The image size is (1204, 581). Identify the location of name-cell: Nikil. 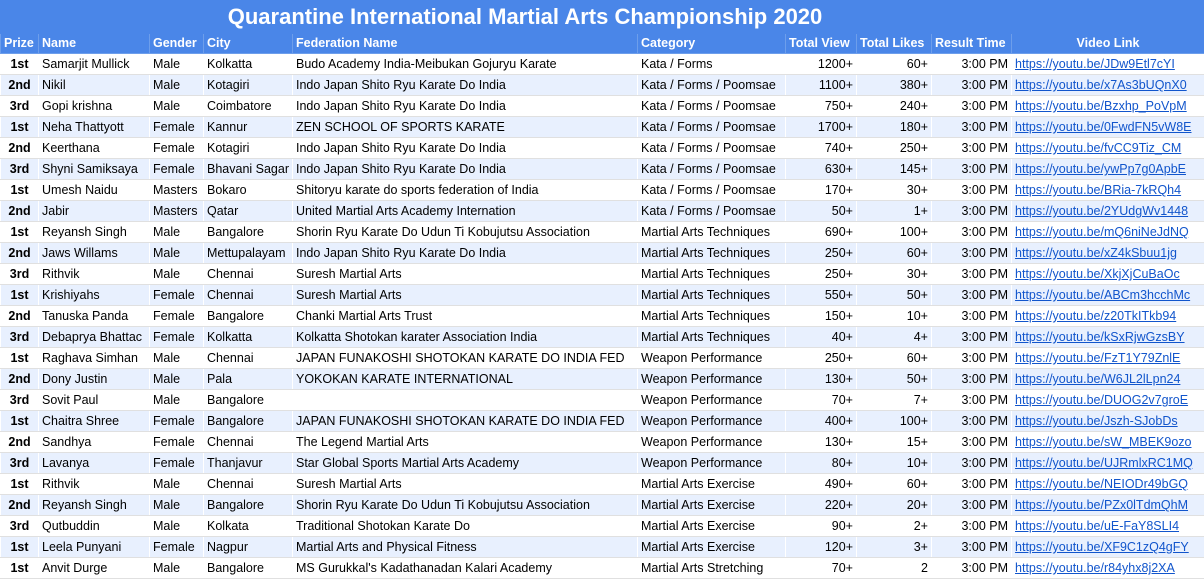
(94, 85).